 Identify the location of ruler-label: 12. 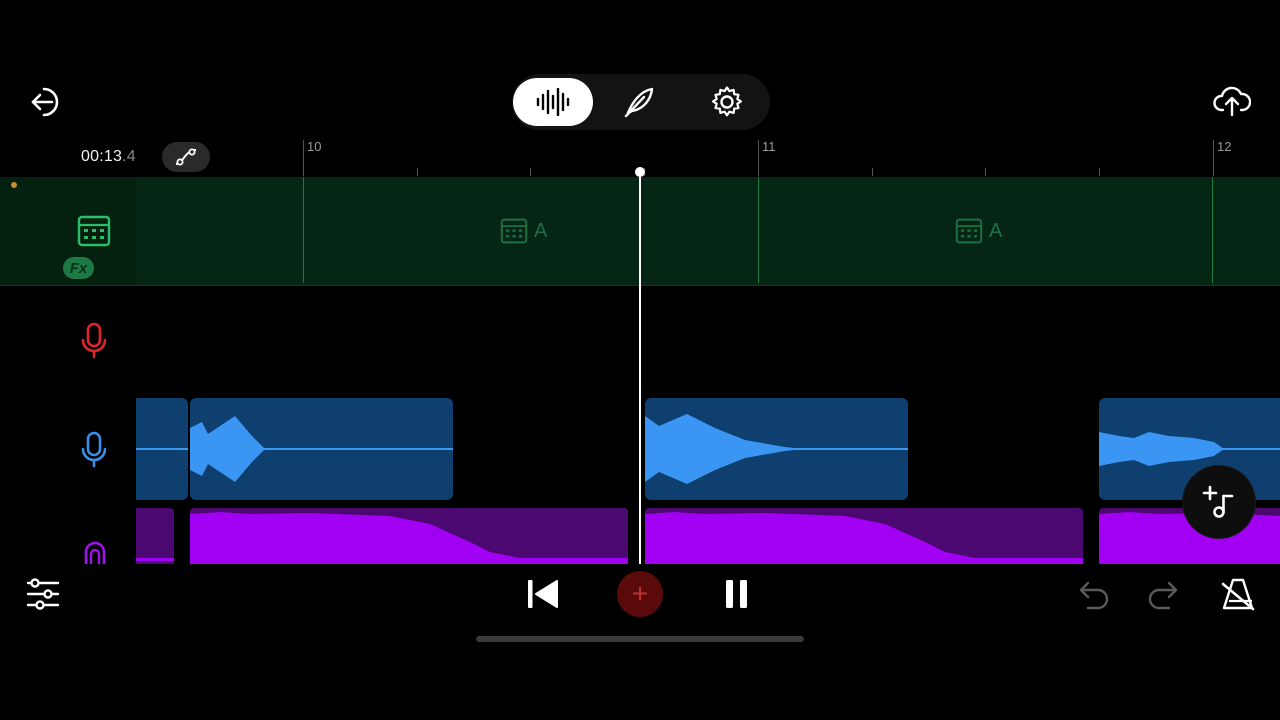
(1224, 146).